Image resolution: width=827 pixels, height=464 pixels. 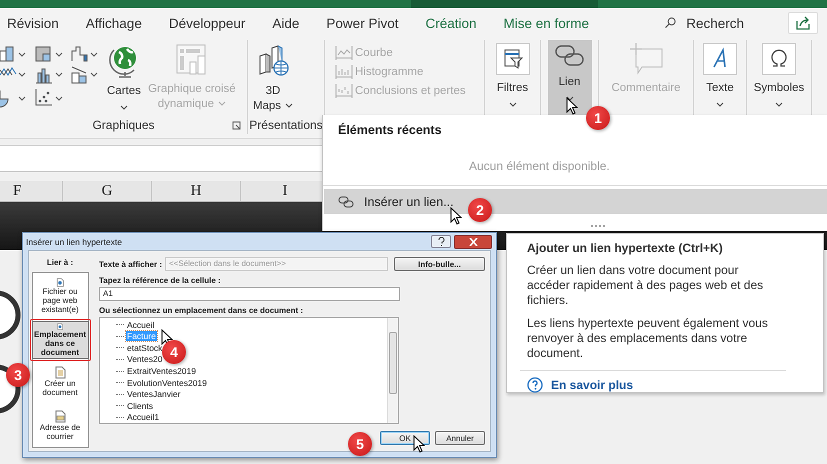 What do you see at coordinates (648, 338) in the screenshot?
I see `tooltip-text: Les liens hypertexte peuvent également vous renvoyer à des emplacements dans votre document.` at bounding box center [648, 338].